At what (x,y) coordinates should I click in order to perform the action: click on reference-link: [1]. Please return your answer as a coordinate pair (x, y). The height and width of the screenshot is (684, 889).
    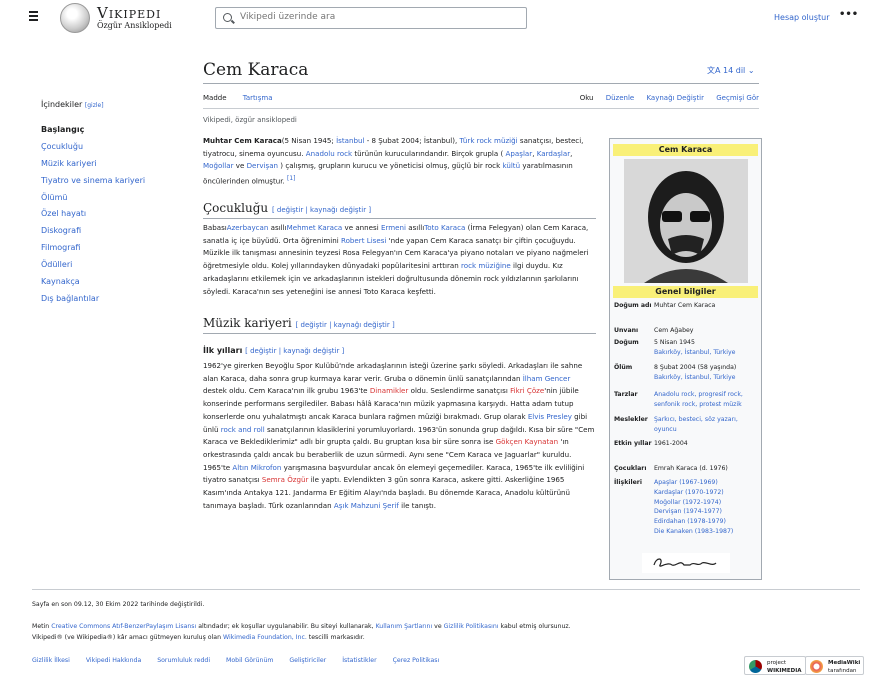
    Looking at the image, I should click on (291, 179).